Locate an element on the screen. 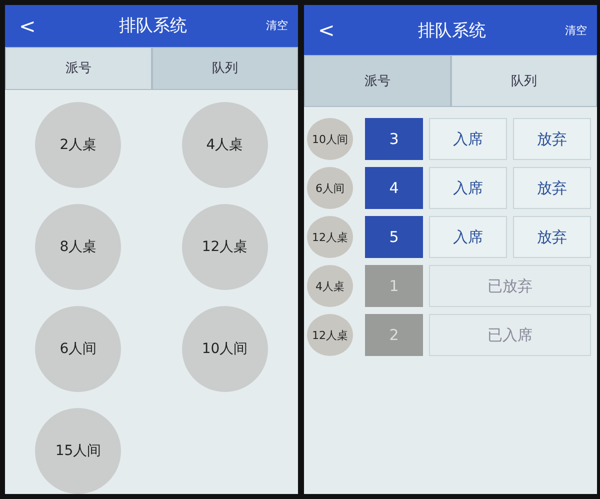 The width and height of the screenshot is (600, 499). queue-number: 3 is located at coordinates (394, 139).